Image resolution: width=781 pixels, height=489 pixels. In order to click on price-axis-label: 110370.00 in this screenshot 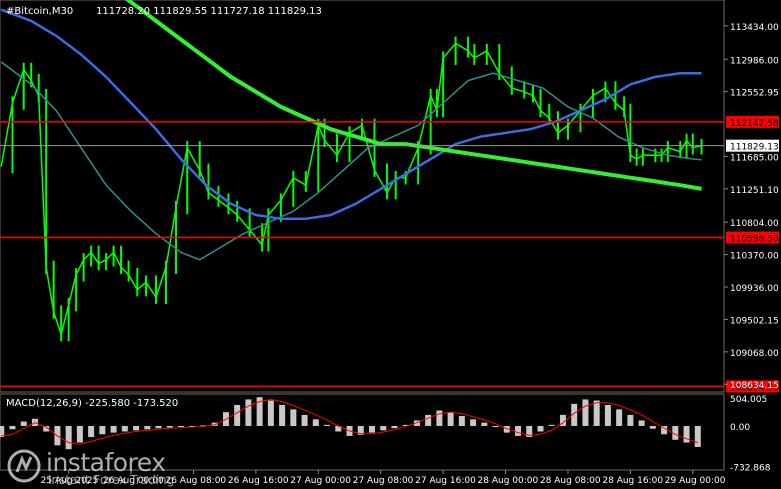, I will do `click(754, 257)`.